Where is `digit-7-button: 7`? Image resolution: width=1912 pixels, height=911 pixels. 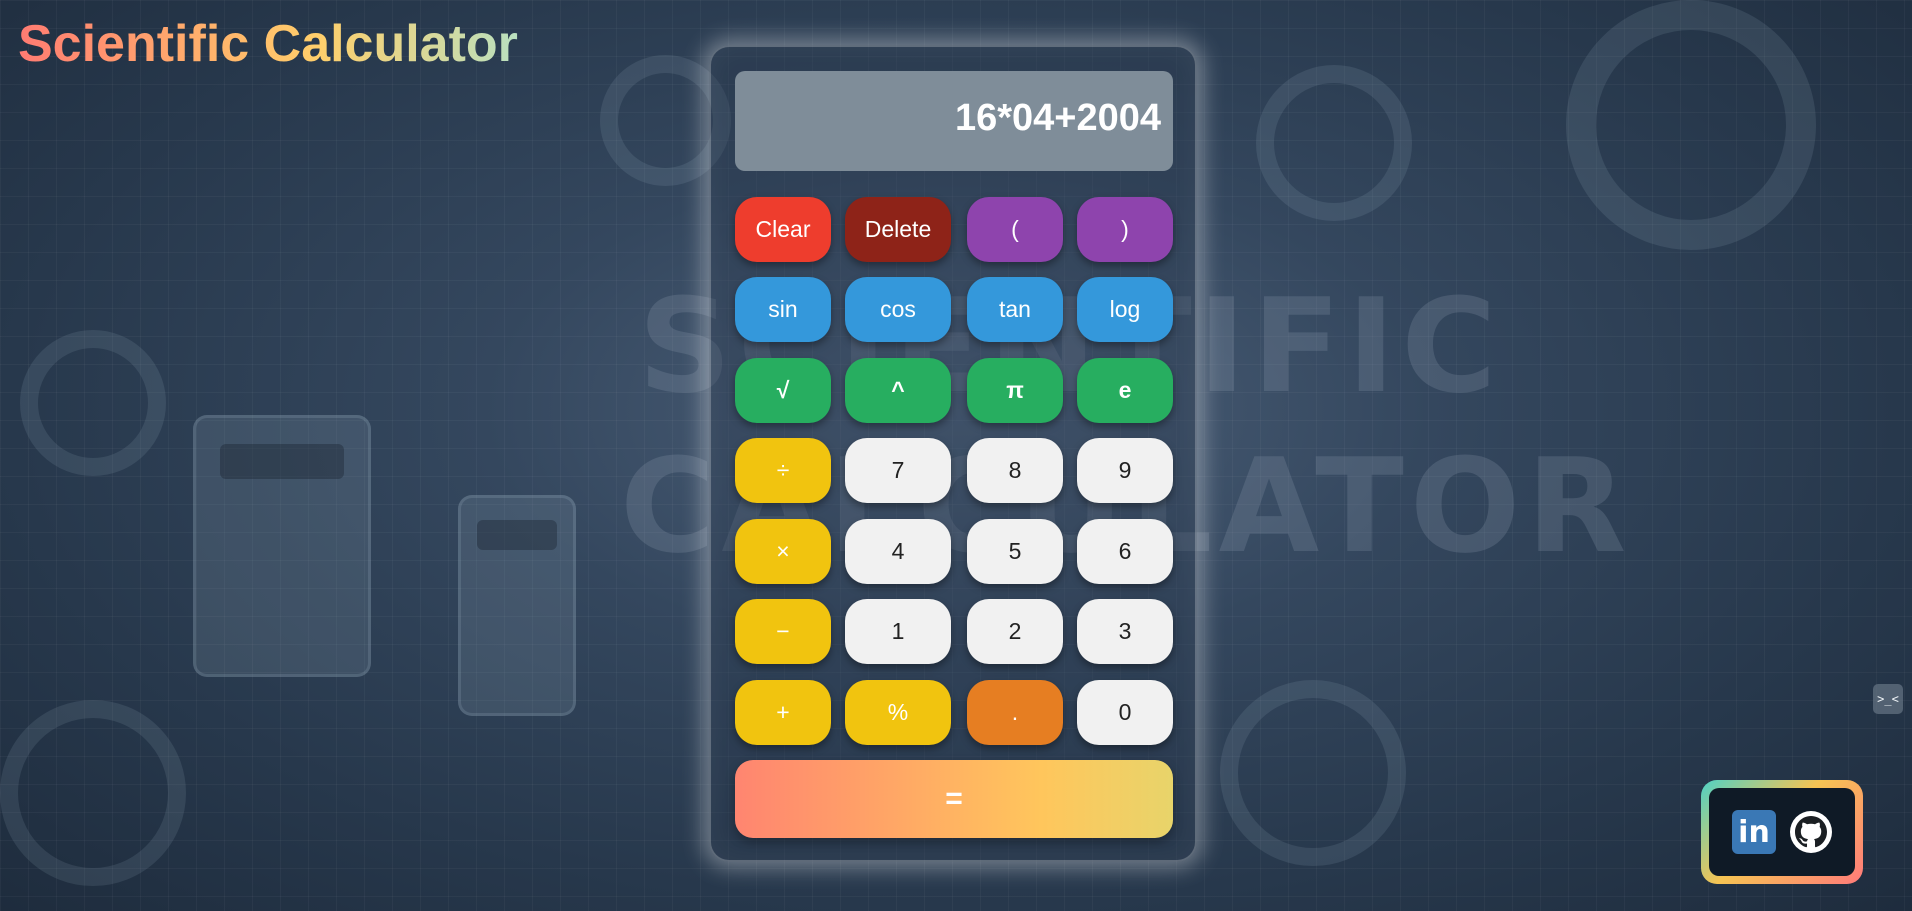
digit-7-button: 7 is located at coordinates (898, 470).